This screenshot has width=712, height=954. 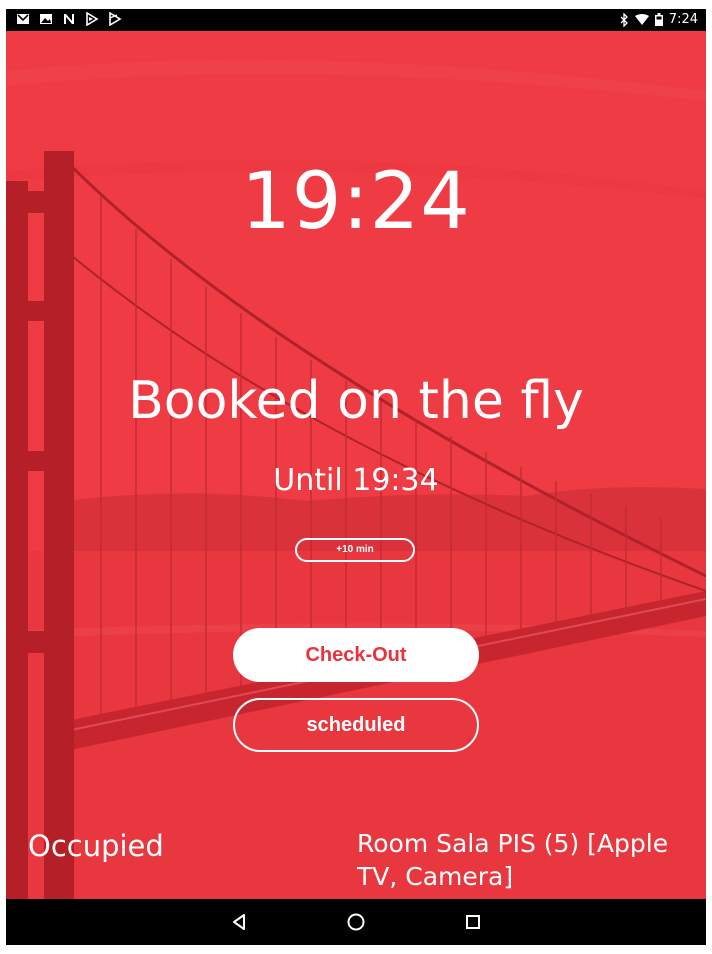 I want to click on play-store-icon, so click(x=92, y=19).